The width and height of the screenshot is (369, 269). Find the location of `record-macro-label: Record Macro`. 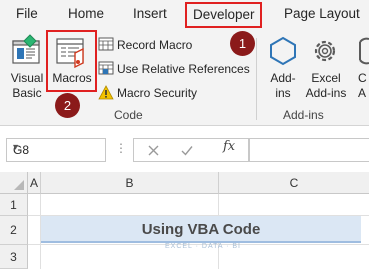

record-macro-label: Record Macro is located at coordinates (155, 45).